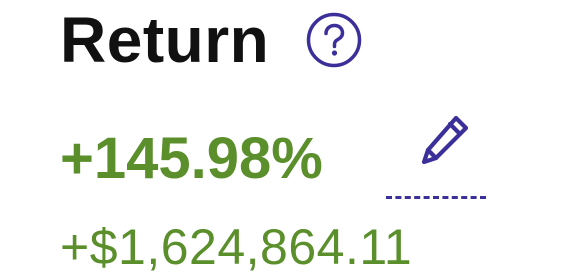 The width and height of the screenshot is (588, 280). I want to click on title-row: Return, so click(211, 40).